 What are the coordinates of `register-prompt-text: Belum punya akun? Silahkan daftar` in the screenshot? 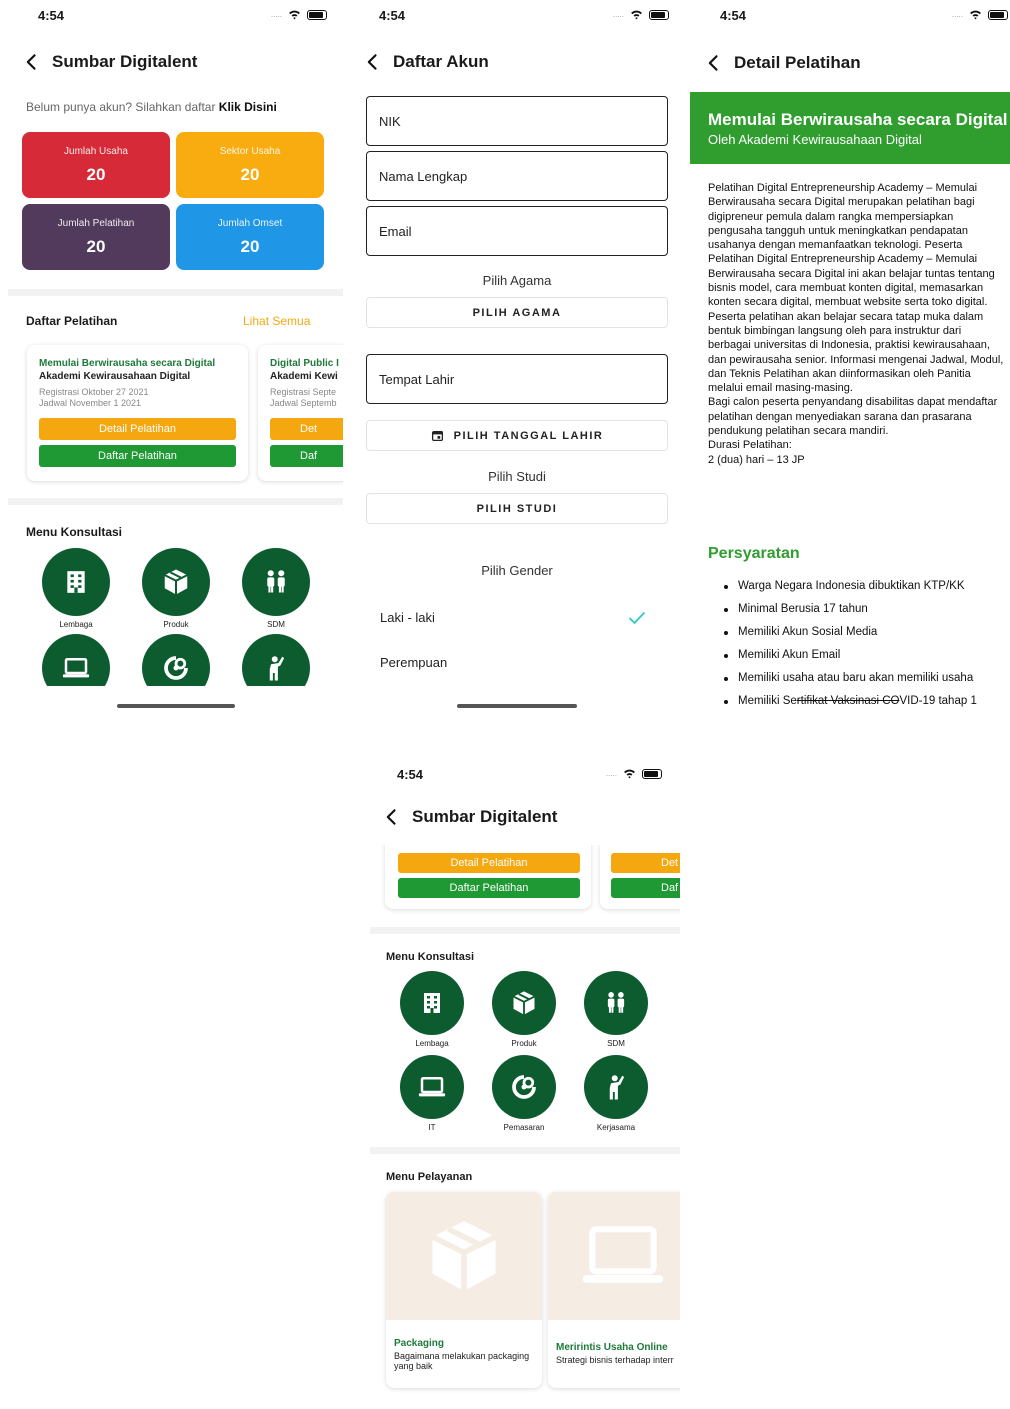 It's located at (122, 107).